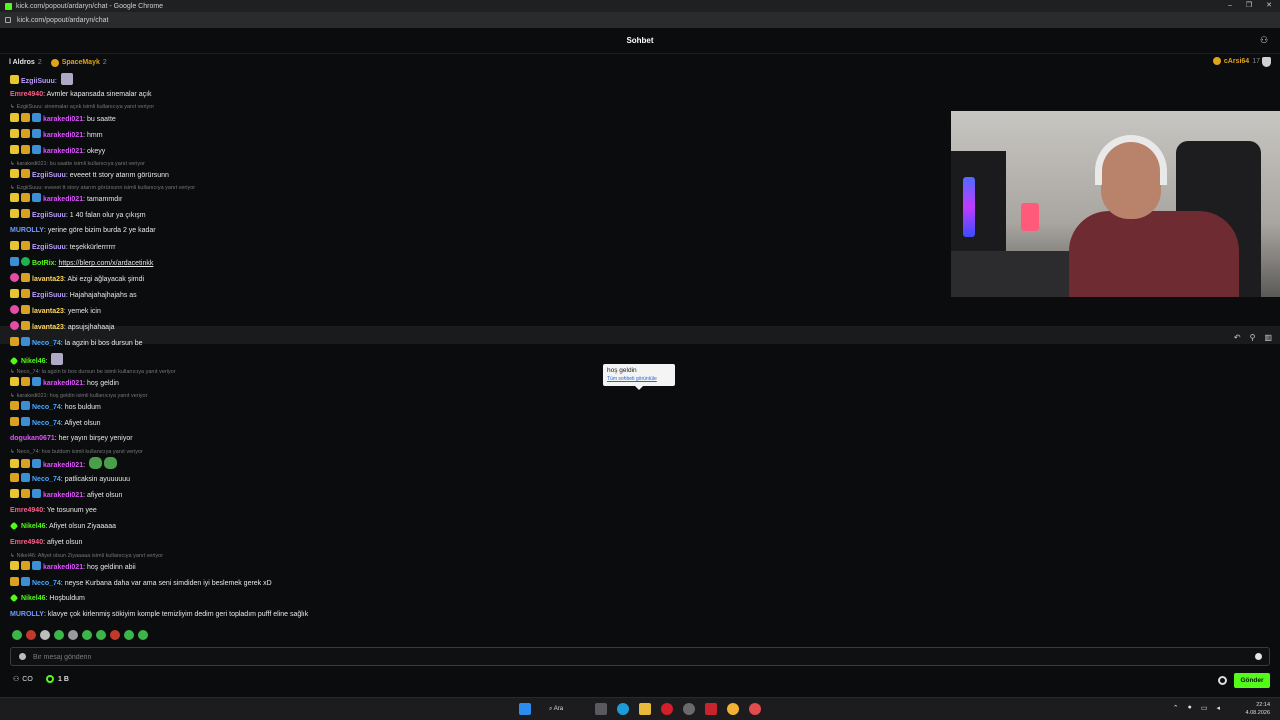  I want to click on chat-message: Emre4940: Ye tosunum yee, so click(640, 511).